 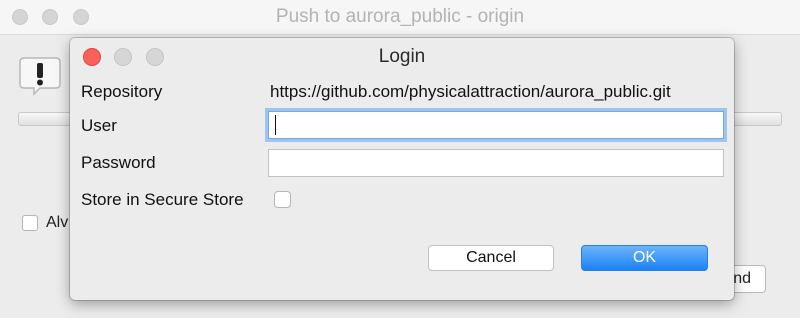 What do you see at coordinates (282, 199) in the screenshot?
I see `store-secure-checkbox` at bounding box center [282, 199].